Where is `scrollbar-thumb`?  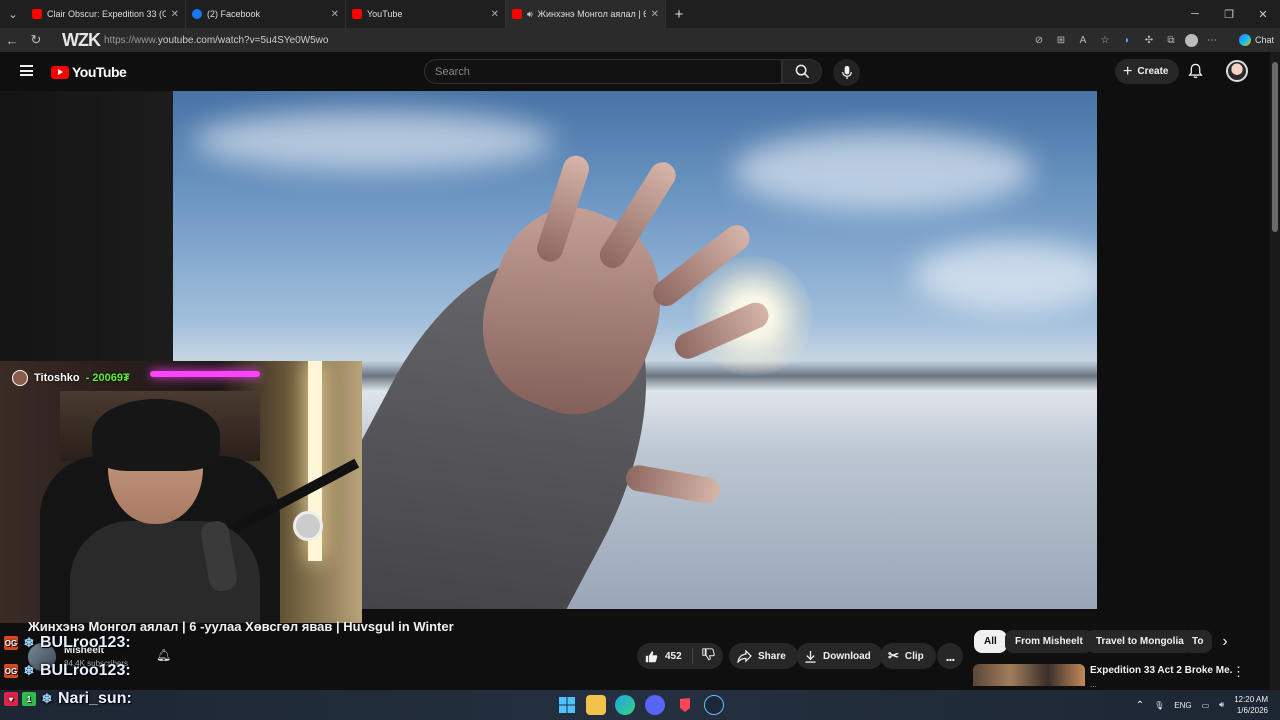
scrollbar-thumb is located at coordinates (1275, 147).